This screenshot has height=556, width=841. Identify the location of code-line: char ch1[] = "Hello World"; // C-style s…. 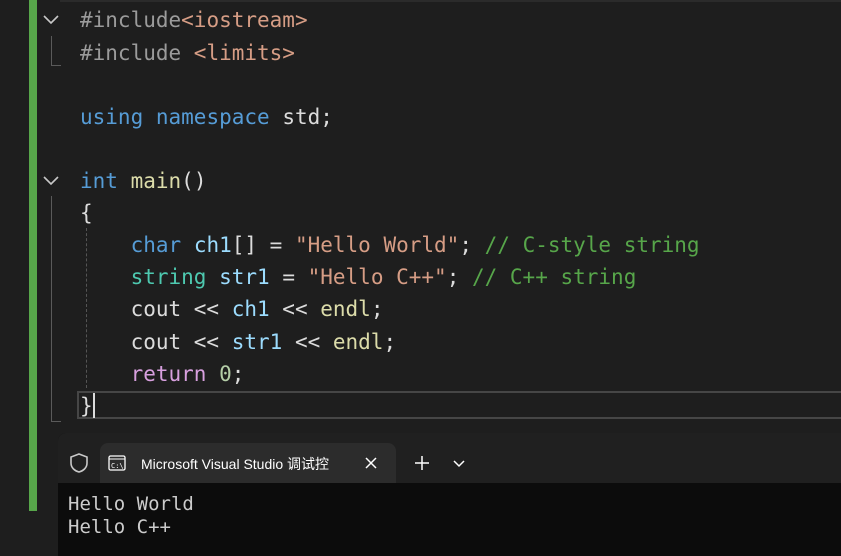
(390, 245).